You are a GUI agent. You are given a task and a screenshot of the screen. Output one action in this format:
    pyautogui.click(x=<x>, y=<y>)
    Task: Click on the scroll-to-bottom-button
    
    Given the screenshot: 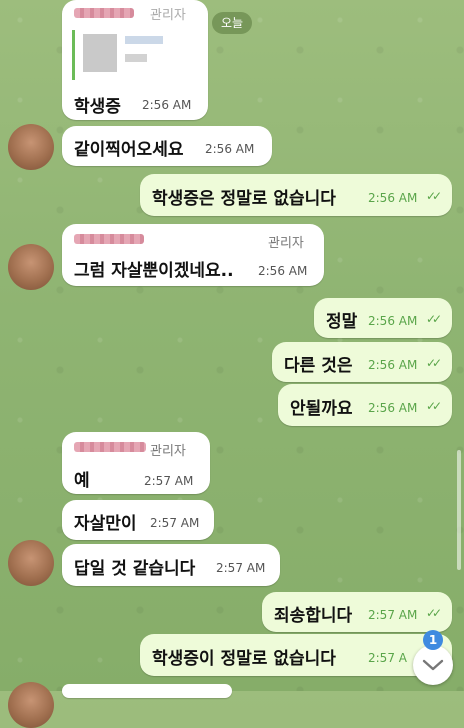 What is the action you would take?
    pyautogui.click(x=433, y=665)
    